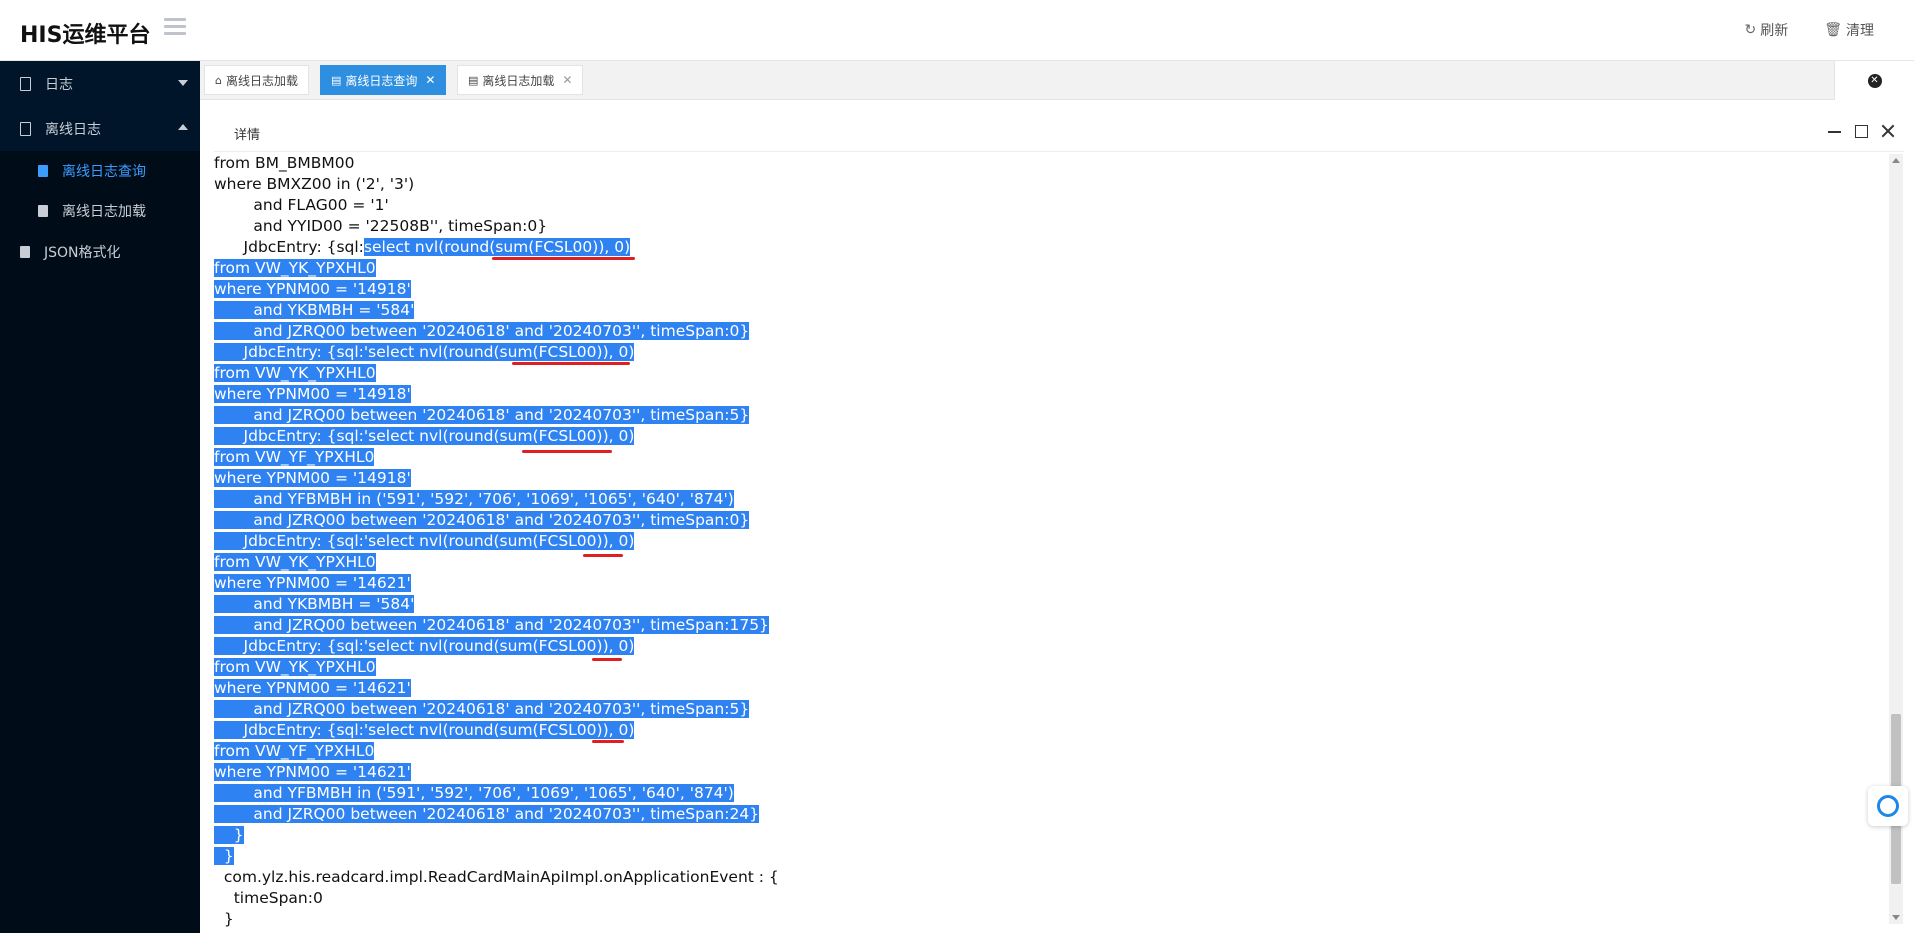  I want to click on log-line: from VW_YF_YPXHL0, so click(294, 751).